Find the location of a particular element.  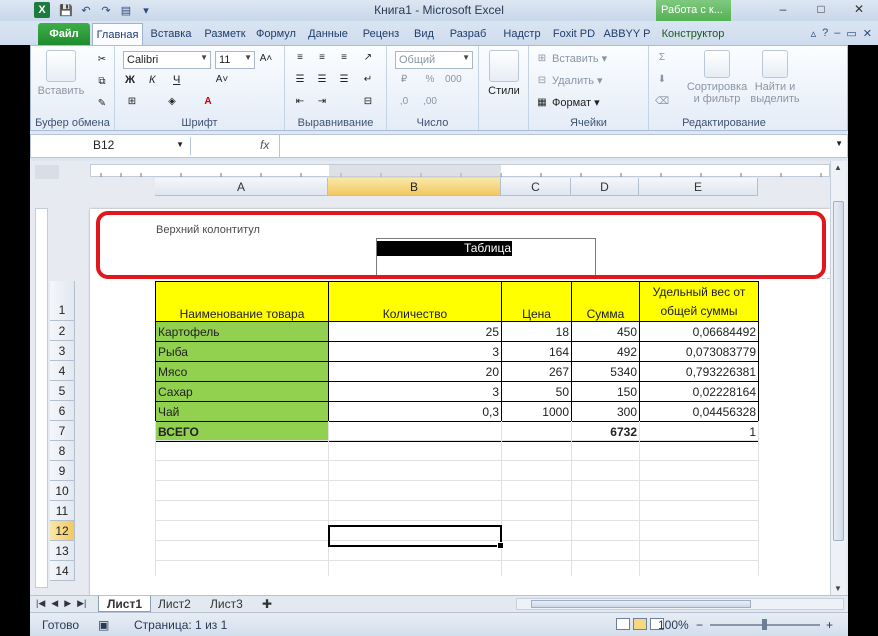

align-middle-button: ≡ is located at coordinates (322, 58).